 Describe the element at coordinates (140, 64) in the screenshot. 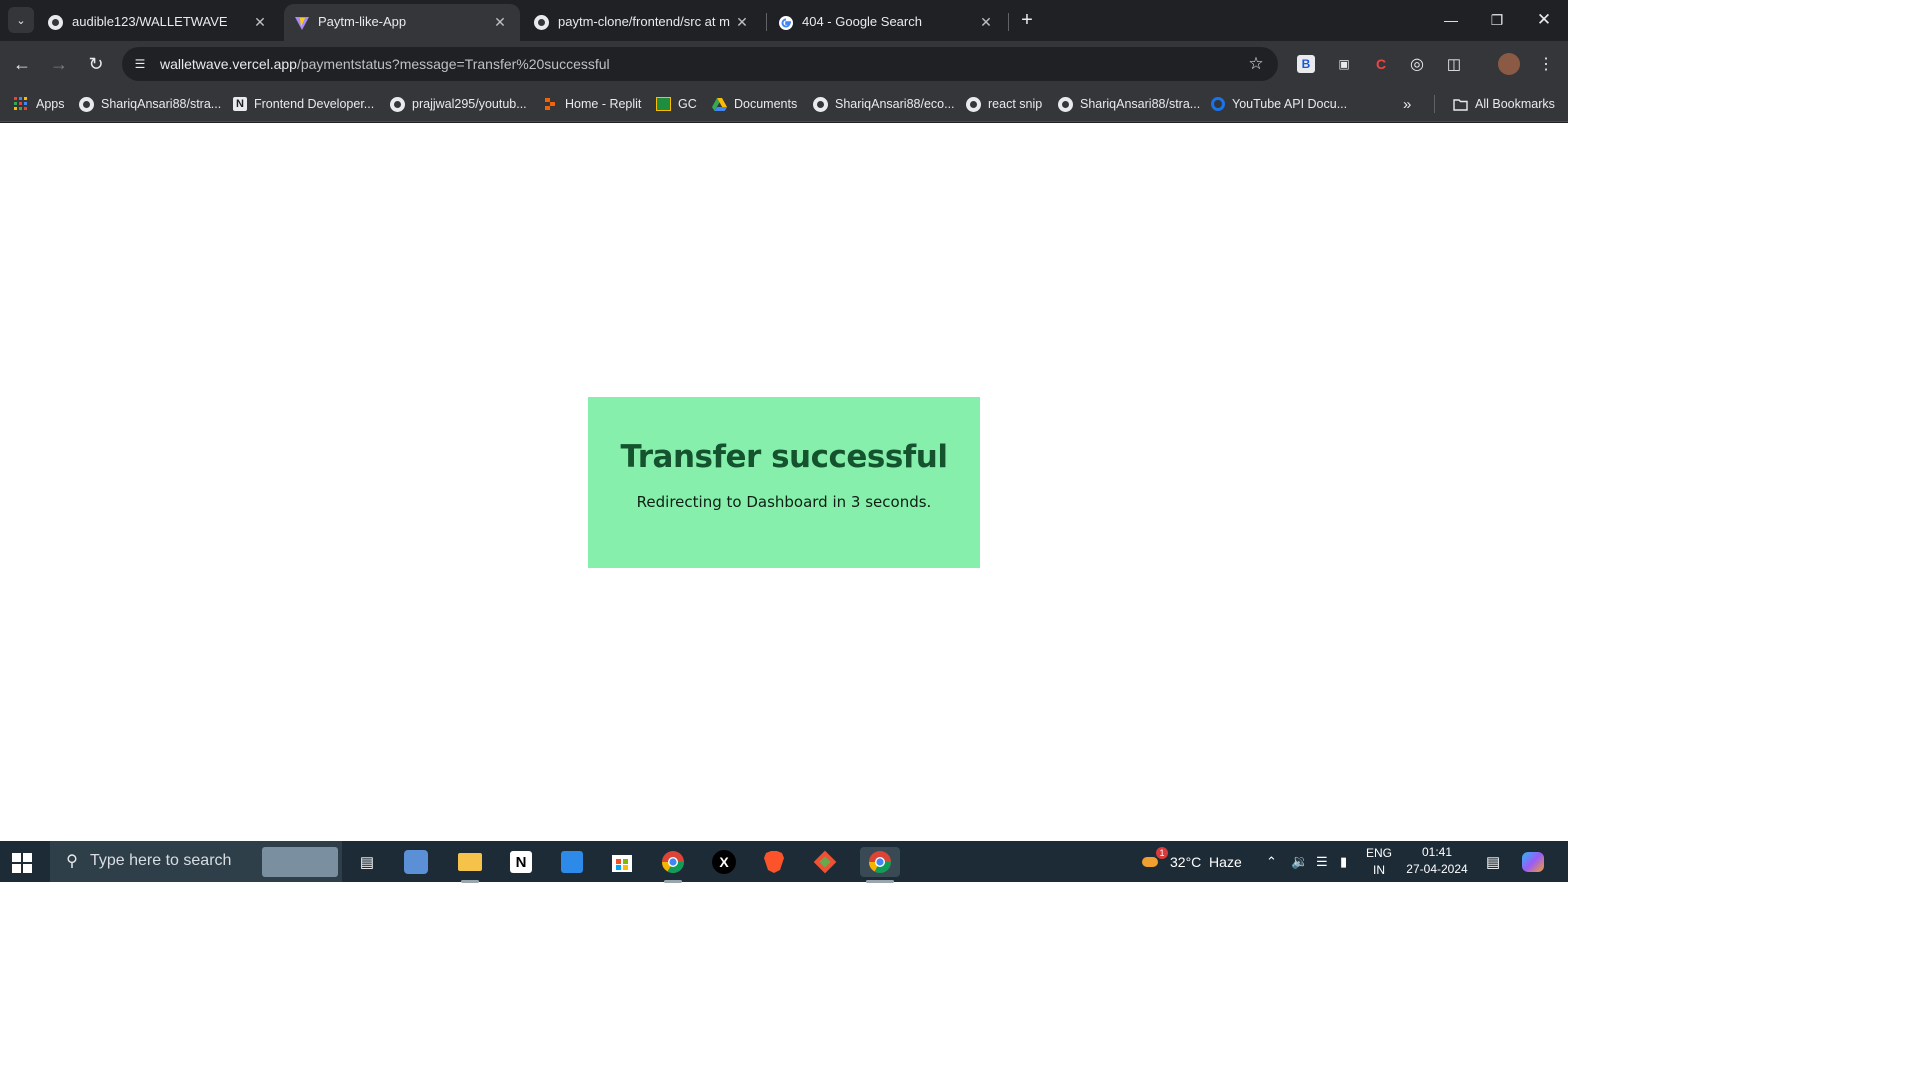

I see `site-info-icon: ☰` at that location.